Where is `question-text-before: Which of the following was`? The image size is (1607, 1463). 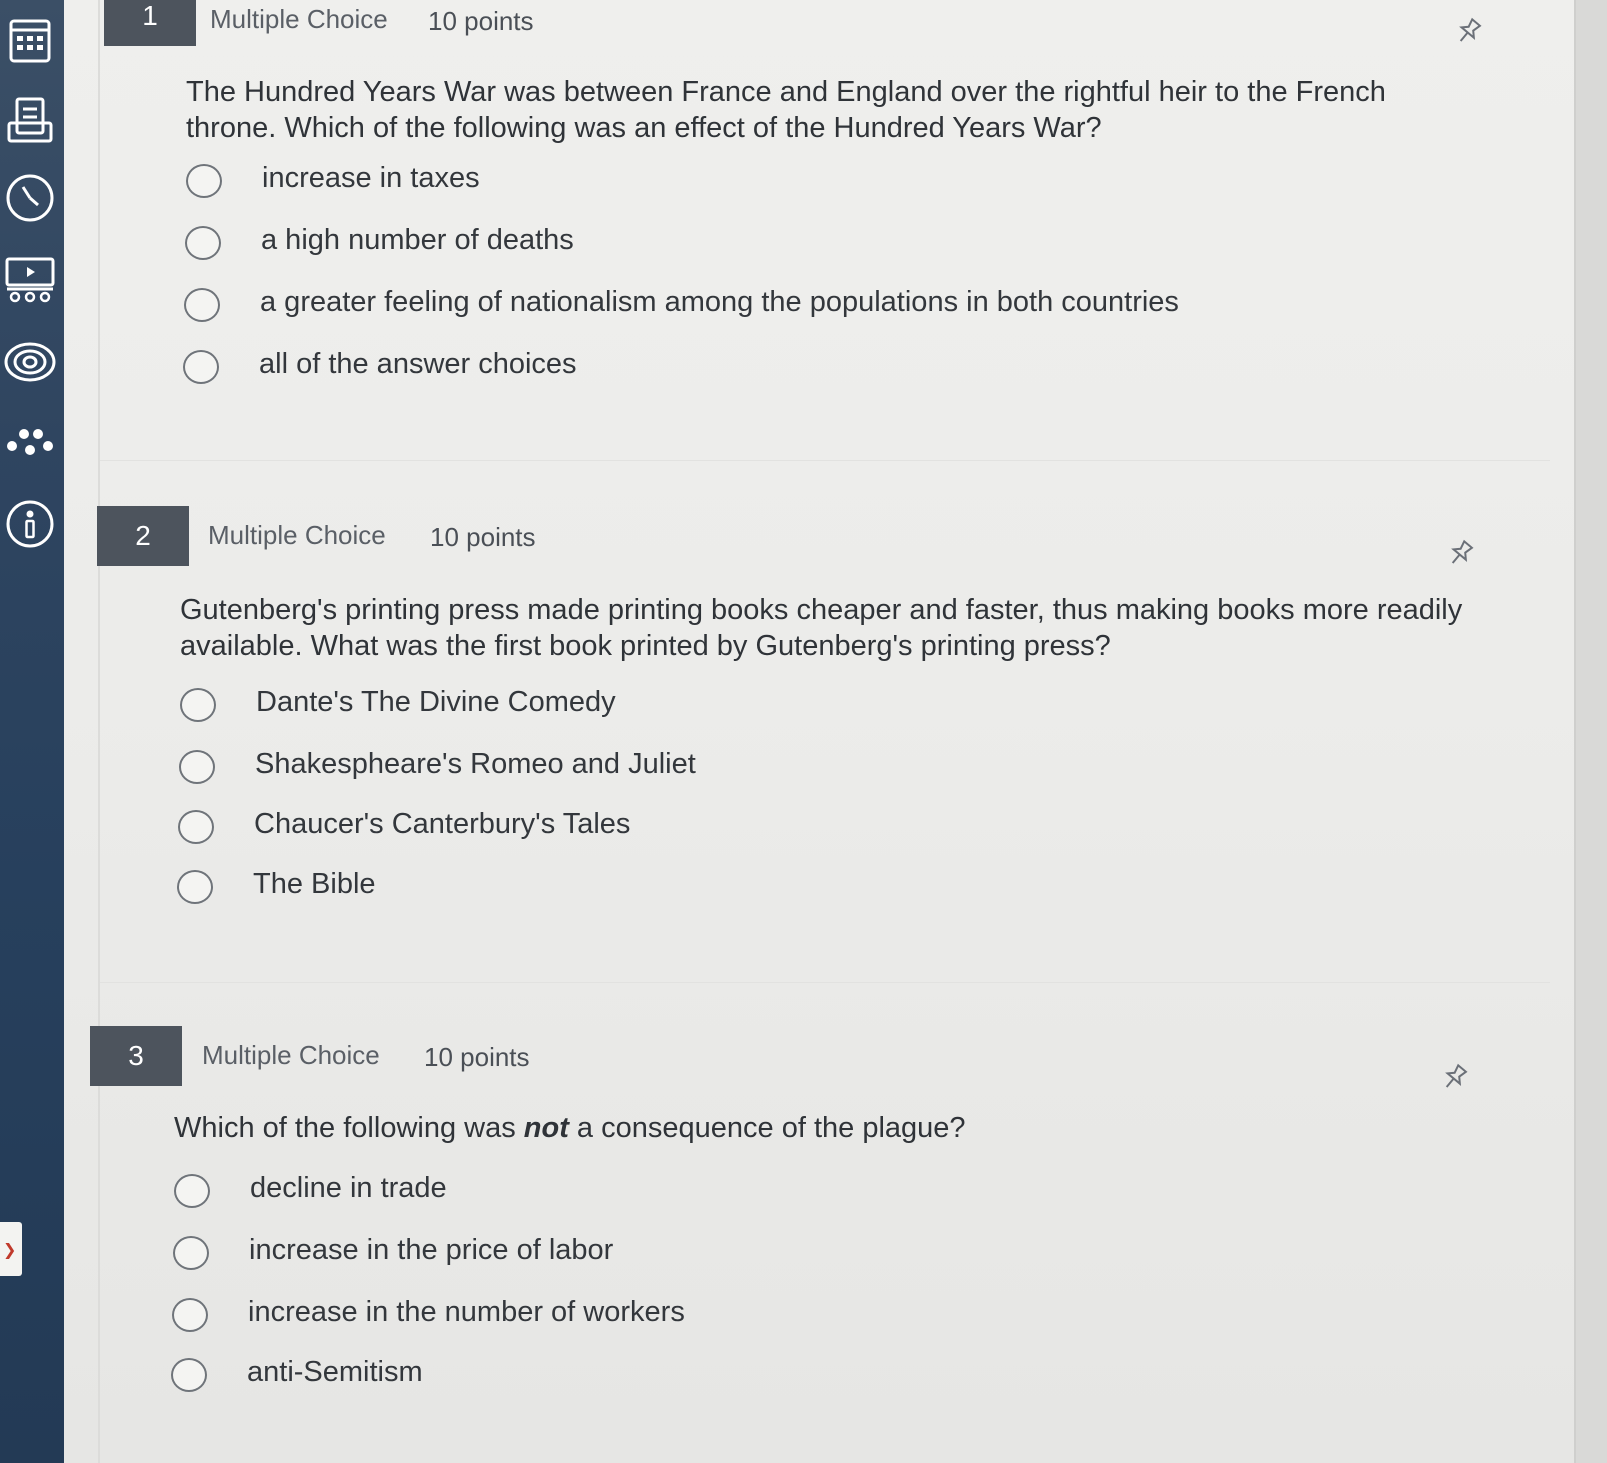 question-text-before: Which of the following was is located at coordinates (349, 1128).